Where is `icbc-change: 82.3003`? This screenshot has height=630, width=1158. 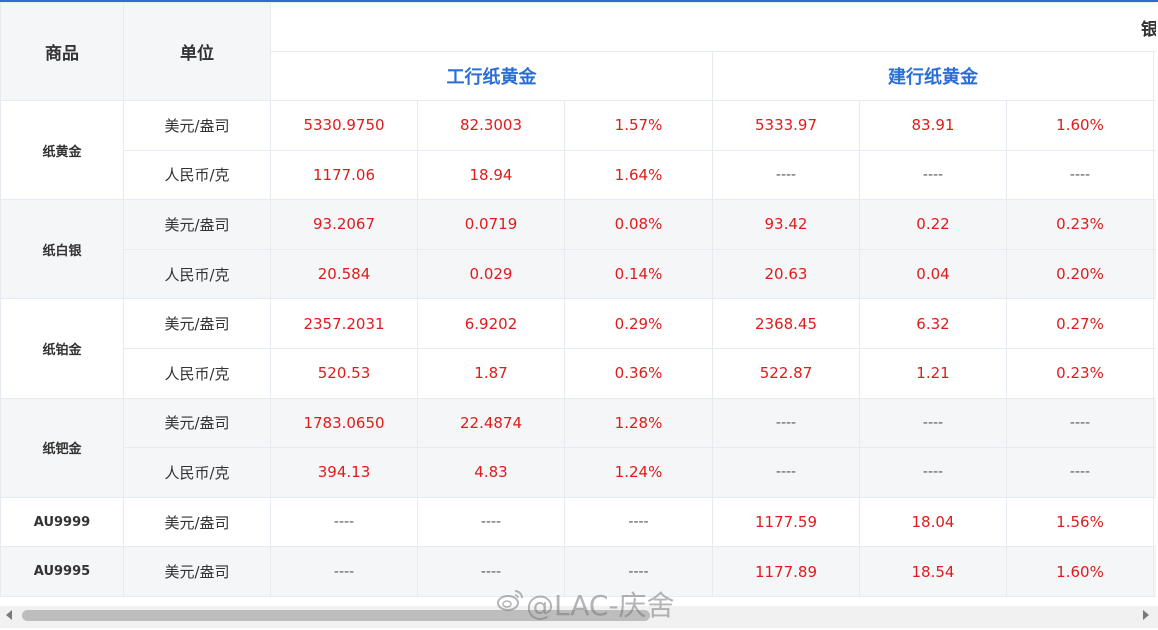 icbc-change: 82.3003 is located at coordinates (491, 125).